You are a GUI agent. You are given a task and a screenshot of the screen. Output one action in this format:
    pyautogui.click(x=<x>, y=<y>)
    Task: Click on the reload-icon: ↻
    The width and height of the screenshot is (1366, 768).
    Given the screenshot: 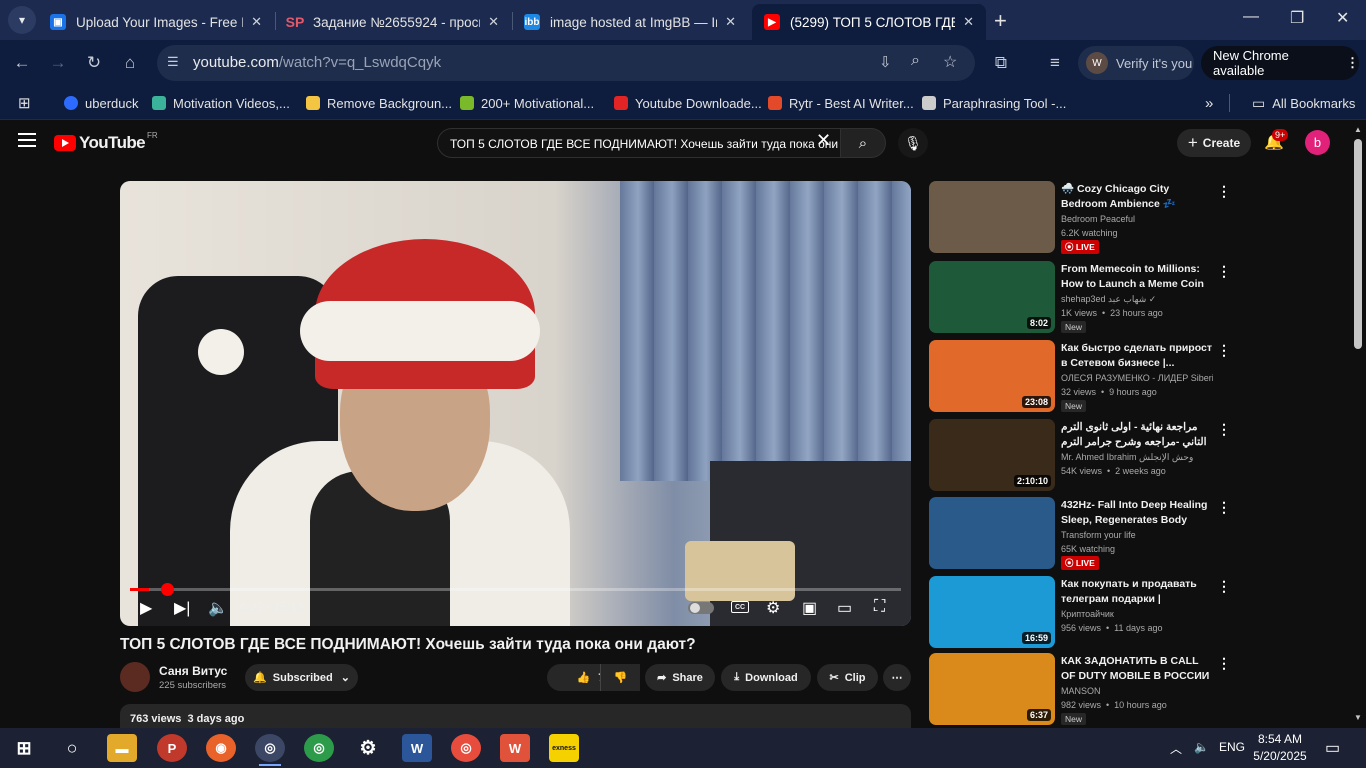 What is the action you would take?
    pyautogui.click(x=94, y=63)
    